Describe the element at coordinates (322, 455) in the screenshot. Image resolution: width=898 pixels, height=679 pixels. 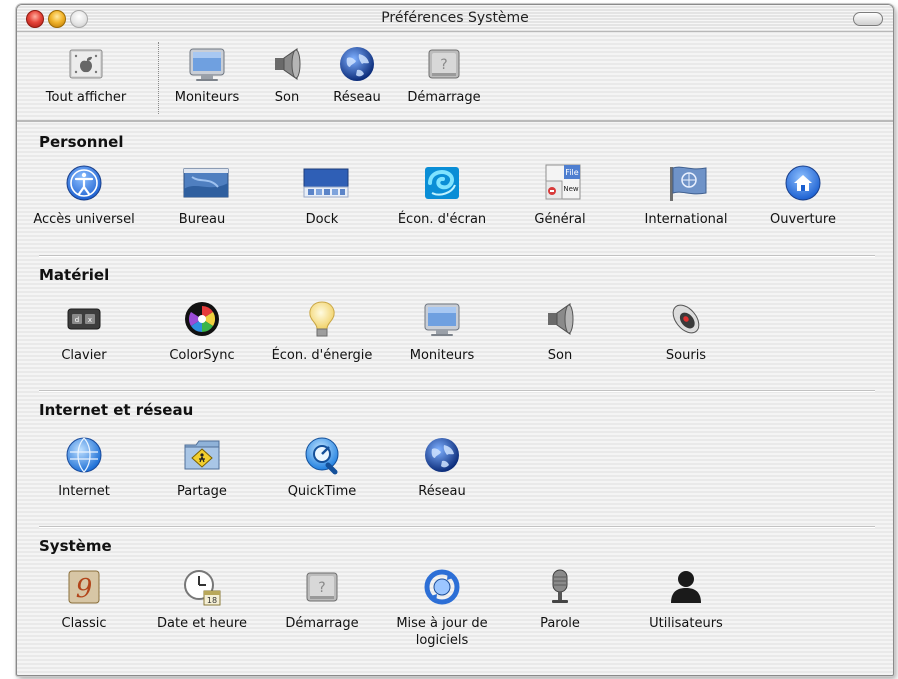
I see `quicktime-icon` at that location.